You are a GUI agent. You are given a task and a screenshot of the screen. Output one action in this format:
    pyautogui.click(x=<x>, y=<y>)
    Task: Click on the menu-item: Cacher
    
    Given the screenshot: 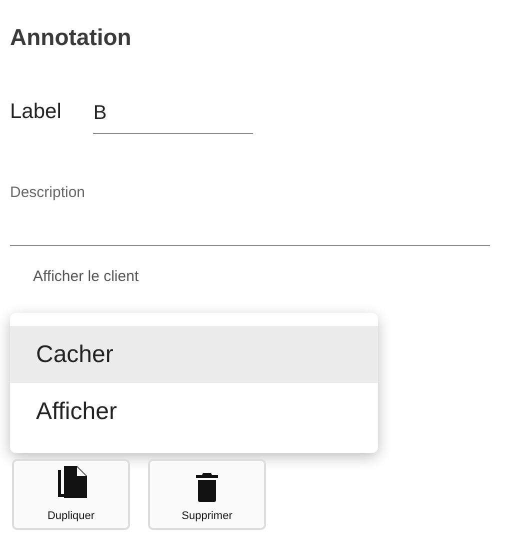 What is the action you would take?
    pyautogui.click(x=194, y=354)
    